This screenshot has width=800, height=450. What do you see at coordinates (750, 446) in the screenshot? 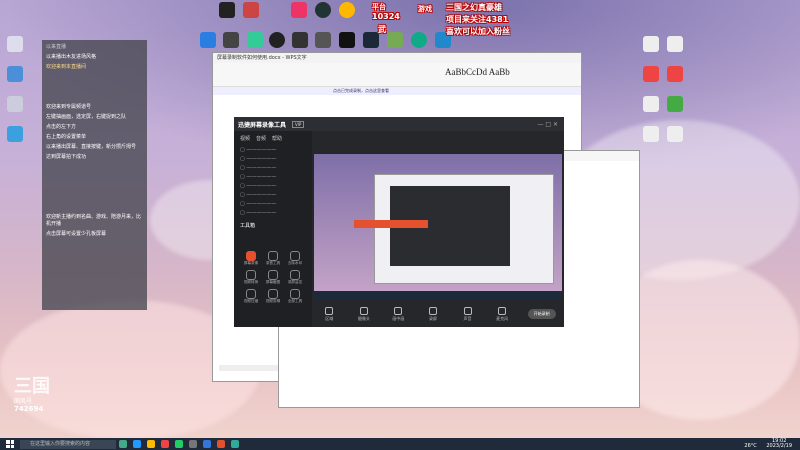
I see `weather-temp: 26°C` at bounding box center [750, 446].